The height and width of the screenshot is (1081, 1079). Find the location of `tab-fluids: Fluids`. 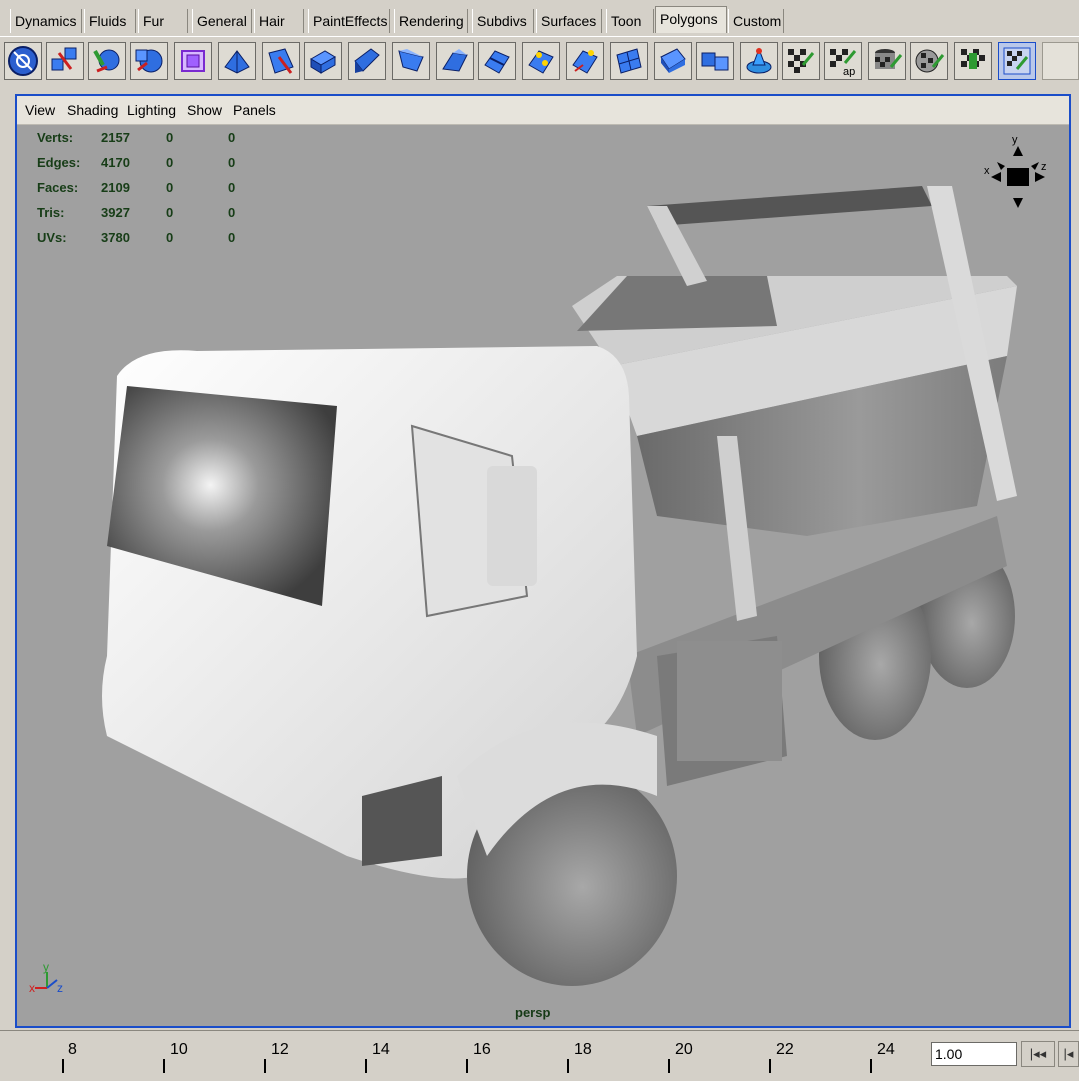

tab-fluids: Fluids is located at coordinates (110, 21).